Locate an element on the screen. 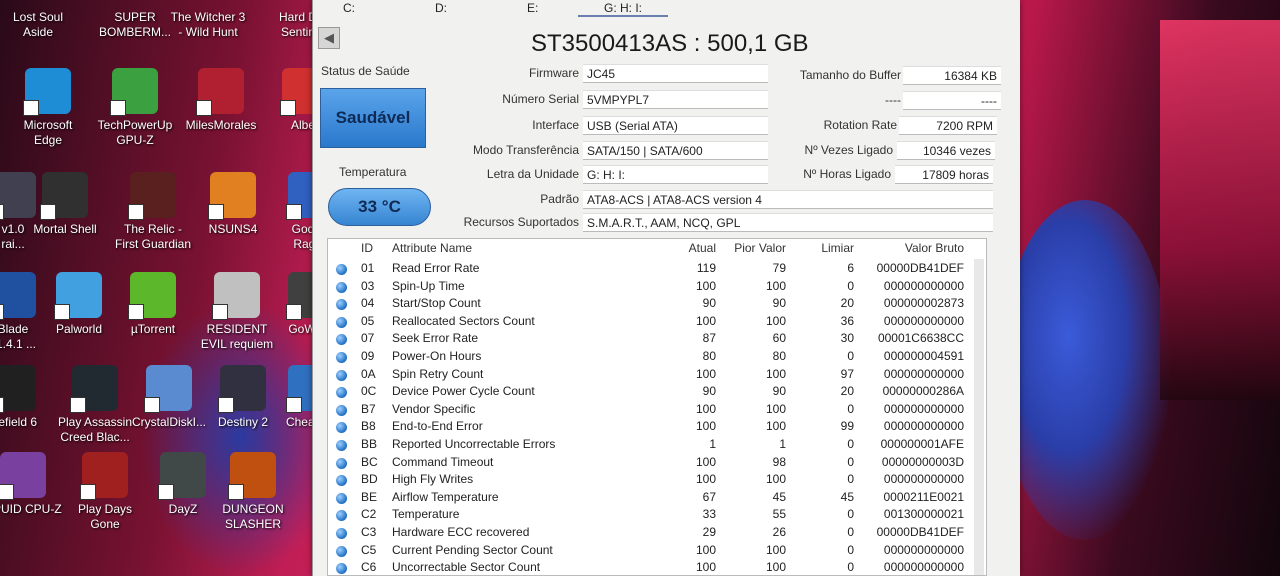  drive-model-title: ST3500413AS : 500,1 GB is located at coordinates (670, 43).